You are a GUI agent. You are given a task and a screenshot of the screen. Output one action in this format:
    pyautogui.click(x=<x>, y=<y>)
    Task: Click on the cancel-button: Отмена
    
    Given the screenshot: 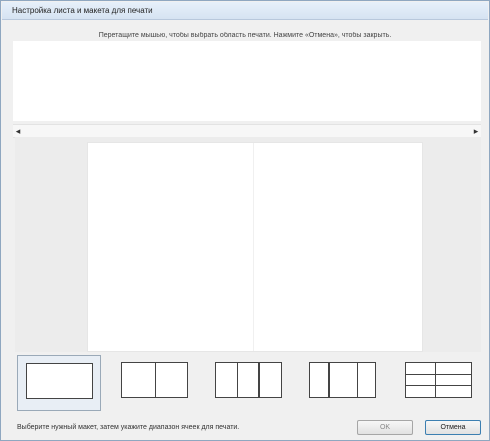 What is the action you would take?
    pyautogui.click(x=453, y=427)
    